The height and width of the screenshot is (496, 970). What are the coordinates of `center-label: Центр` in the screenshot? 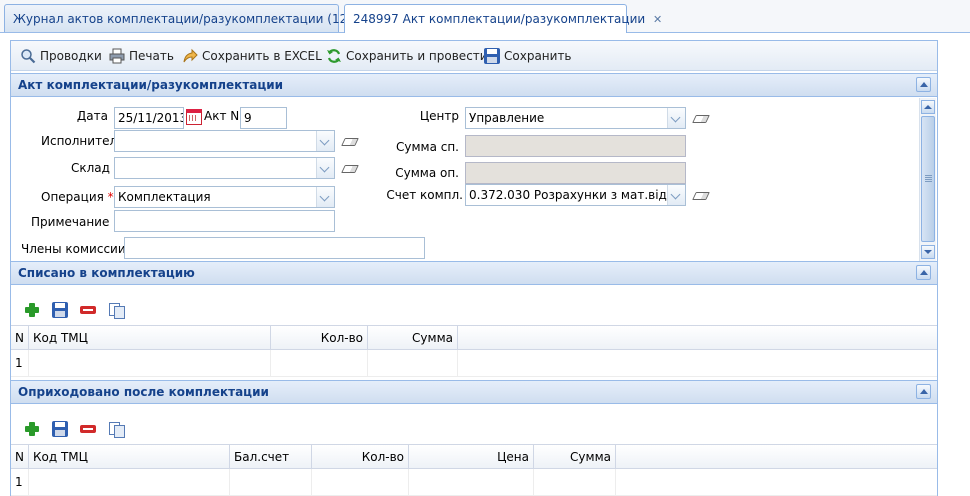 It's located at (439, 116).